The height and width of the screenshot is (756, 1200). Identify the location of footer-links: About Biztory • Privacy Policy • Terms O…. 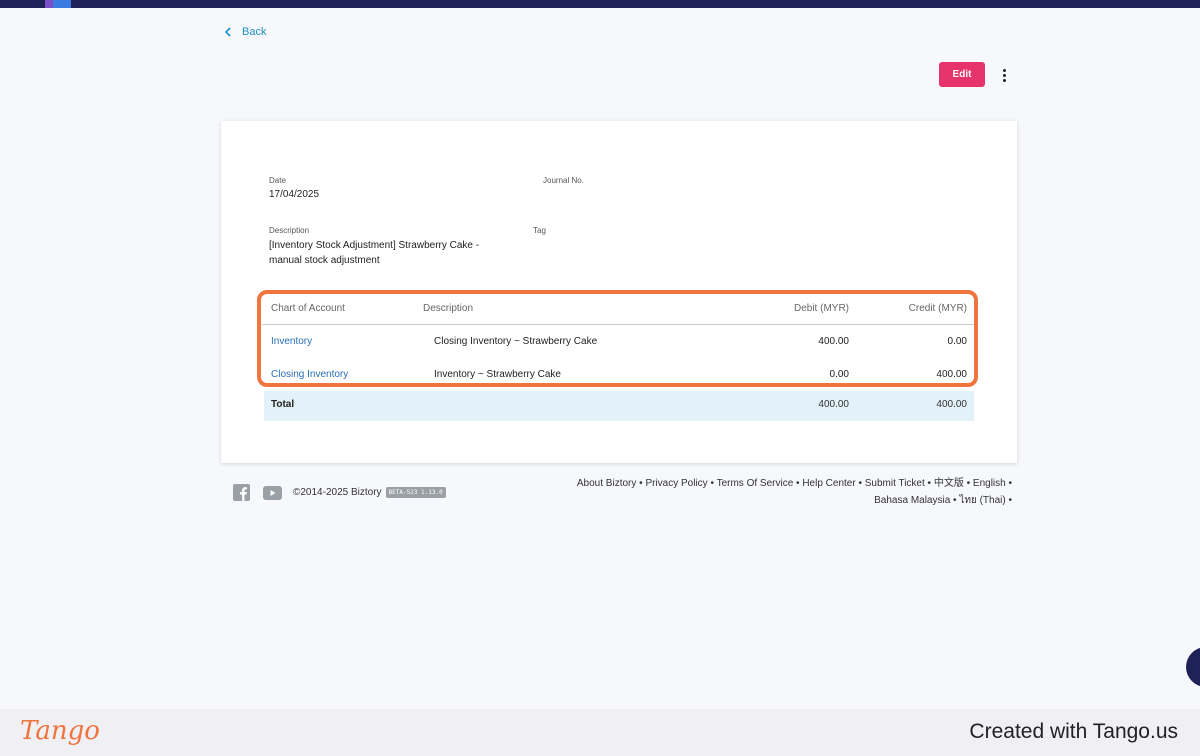
(787, 492).